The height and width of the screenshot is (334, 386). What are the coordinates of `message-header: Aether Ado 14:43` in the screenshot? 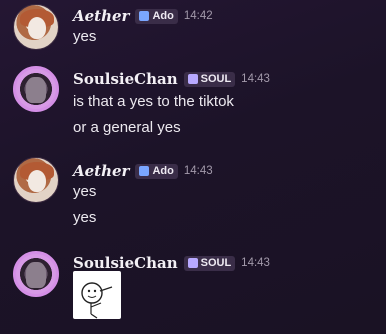 It's located at (143, 171).